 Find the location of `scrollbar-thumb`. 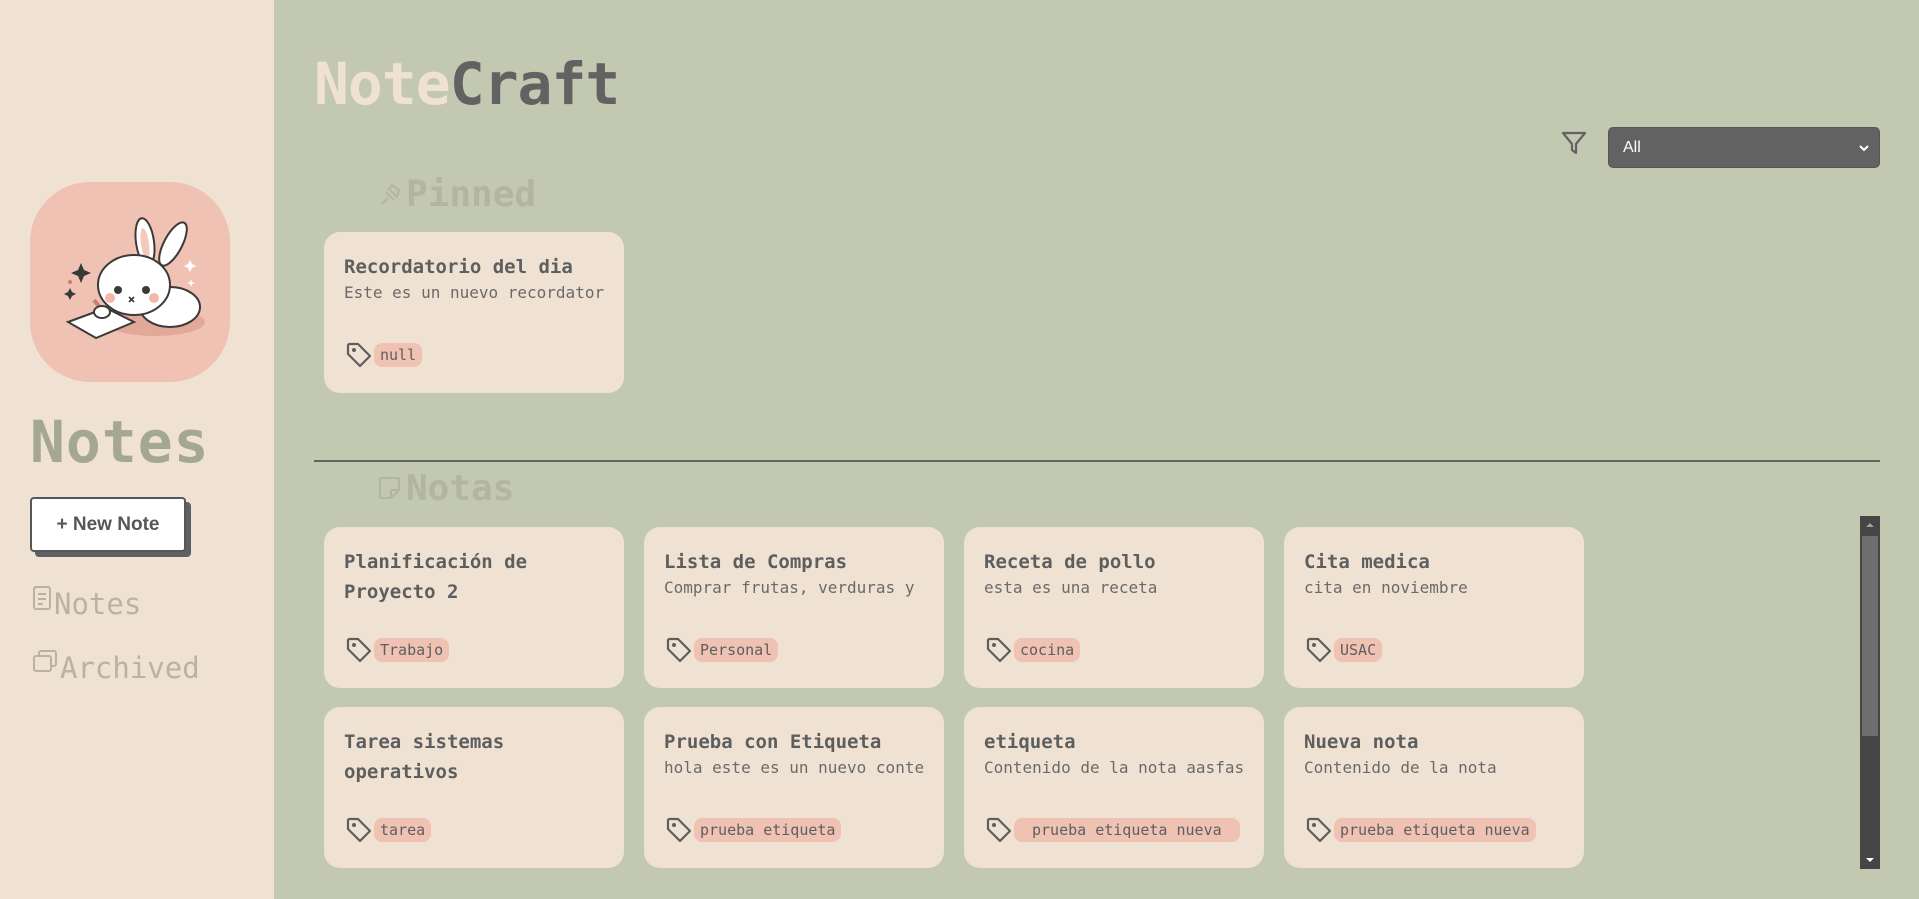

scrollbar-thumb is located at coordinates (1870, 636).